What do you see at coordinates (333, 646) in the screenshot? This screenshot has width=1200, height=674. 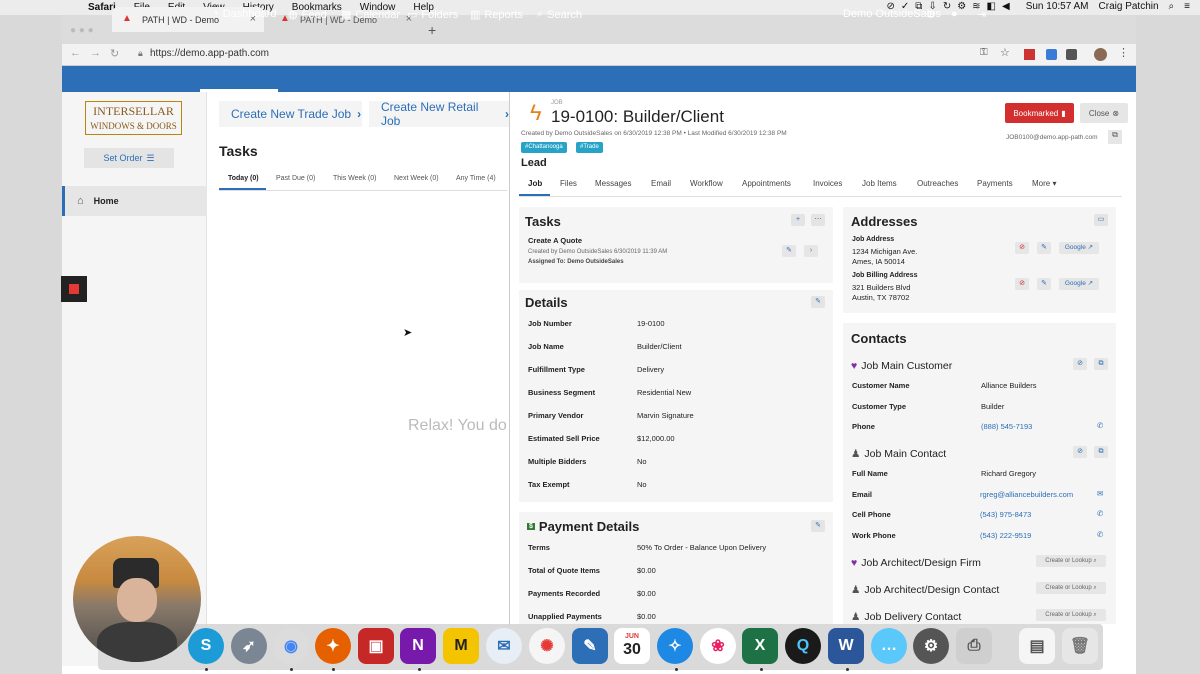 I see `firefox-icon: ✦` at bounding box center [333, 646].